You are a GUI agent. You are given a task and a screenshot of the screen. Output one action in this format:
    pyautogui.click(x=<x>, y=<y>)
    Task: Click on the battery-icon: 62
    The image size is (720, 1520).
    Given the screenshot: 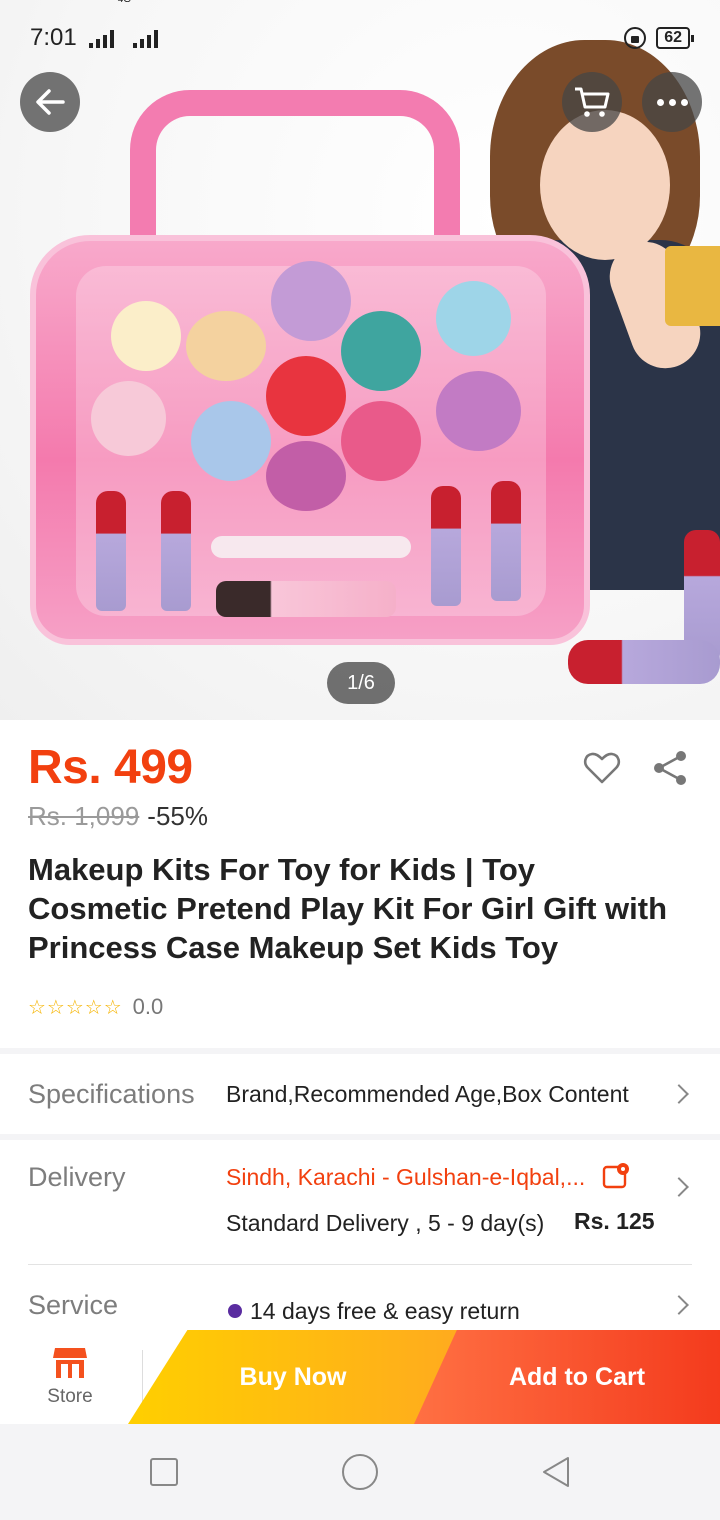 What is the action you would take?
    pyautogui.click(x=675, y=38)
    